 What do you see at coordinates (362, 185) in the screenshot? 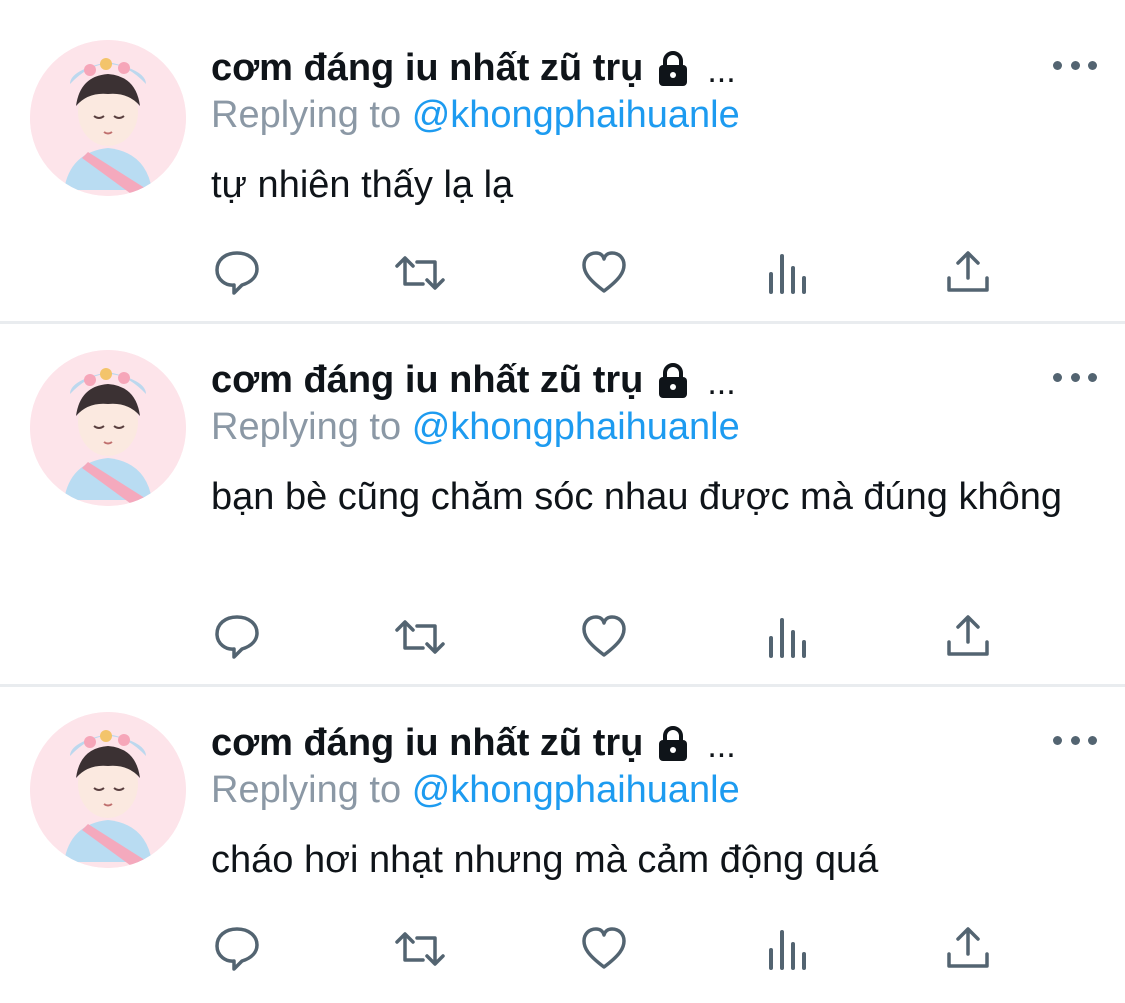
I see `tweet-text: tự nhiên thấy lạ lạ` at bounding box center [362, 185].